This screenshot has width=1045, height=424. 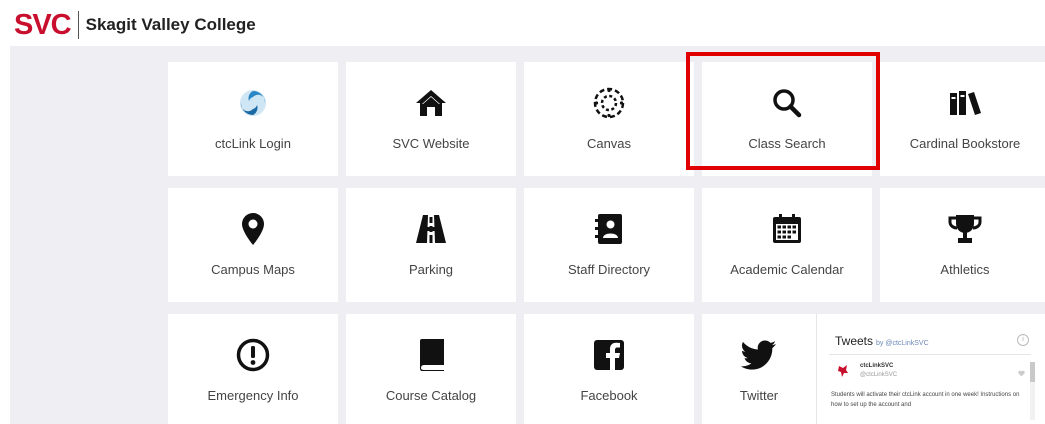 What do you see at coordinates (965, 269) in the screenshot?
I see `tile-label: Athletics` at bounding box center [965, 269].